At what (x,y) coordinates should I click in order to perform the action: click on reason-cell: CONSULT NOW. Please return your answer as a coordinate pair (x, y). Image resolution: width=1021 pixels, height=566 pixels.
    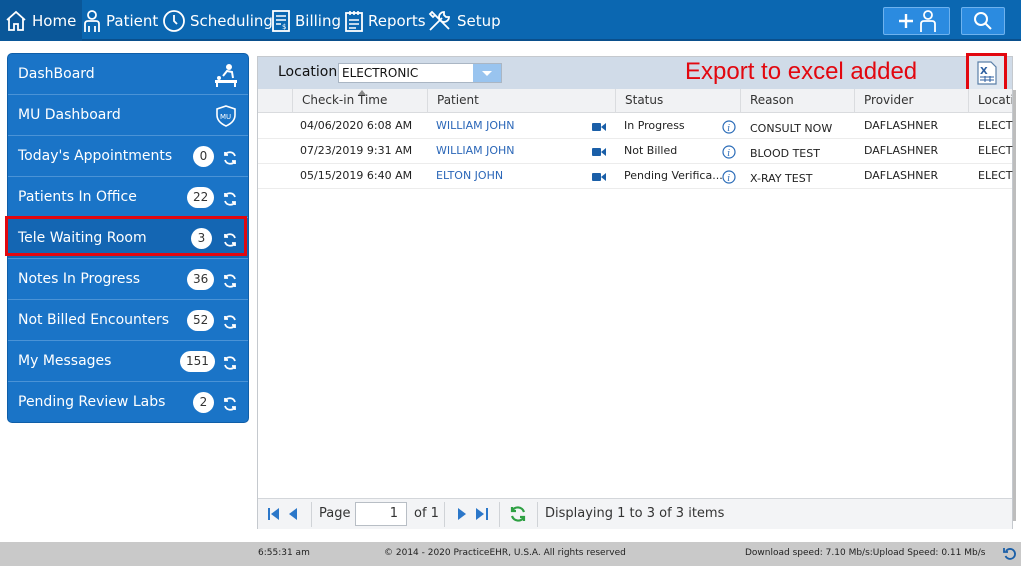
    Looking at the image, I should click on (791, 128).